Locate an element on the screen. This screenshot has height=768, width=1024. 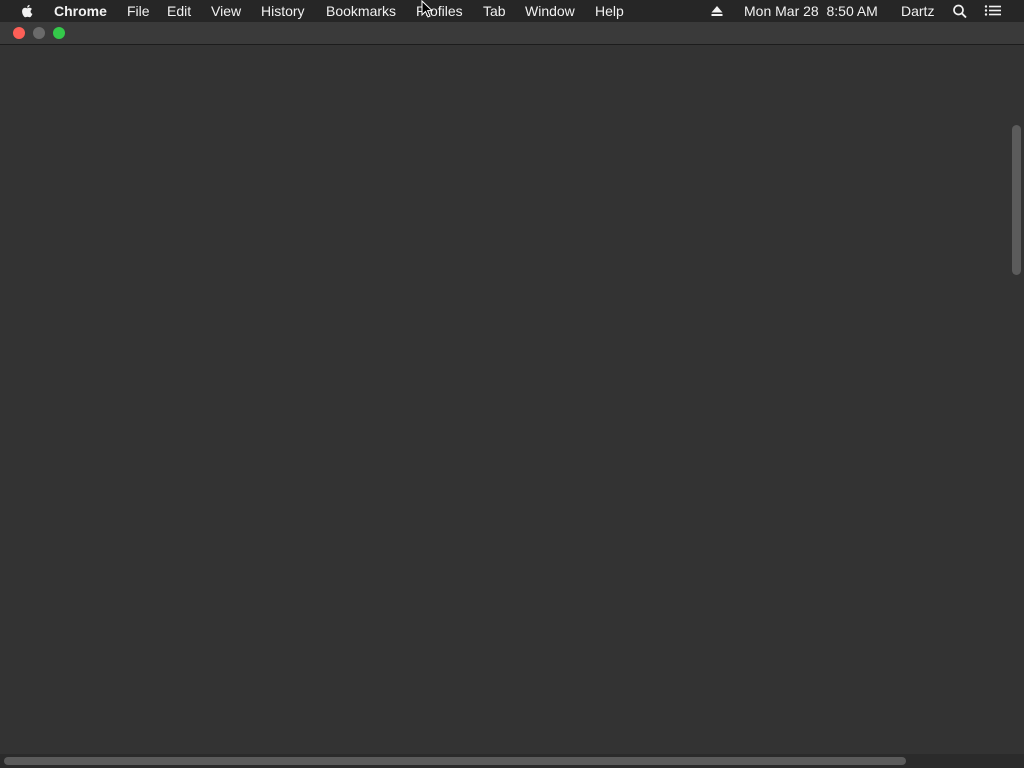
close-window-button is located at coordinates (19, 33).